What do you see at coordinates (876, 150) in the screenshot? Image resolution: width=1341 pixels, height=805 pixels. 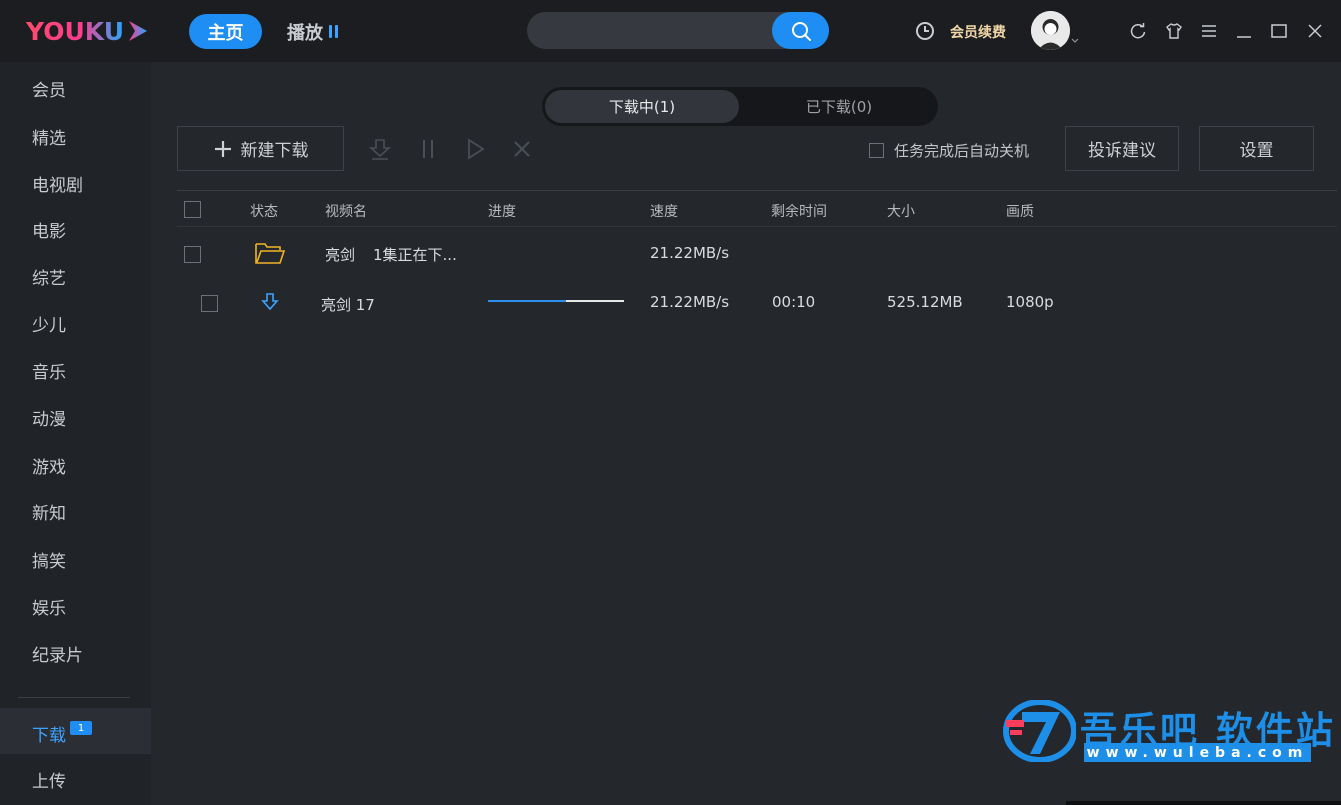 I see `auto-shutdown-checkbox` at bounding box center [876, 150].